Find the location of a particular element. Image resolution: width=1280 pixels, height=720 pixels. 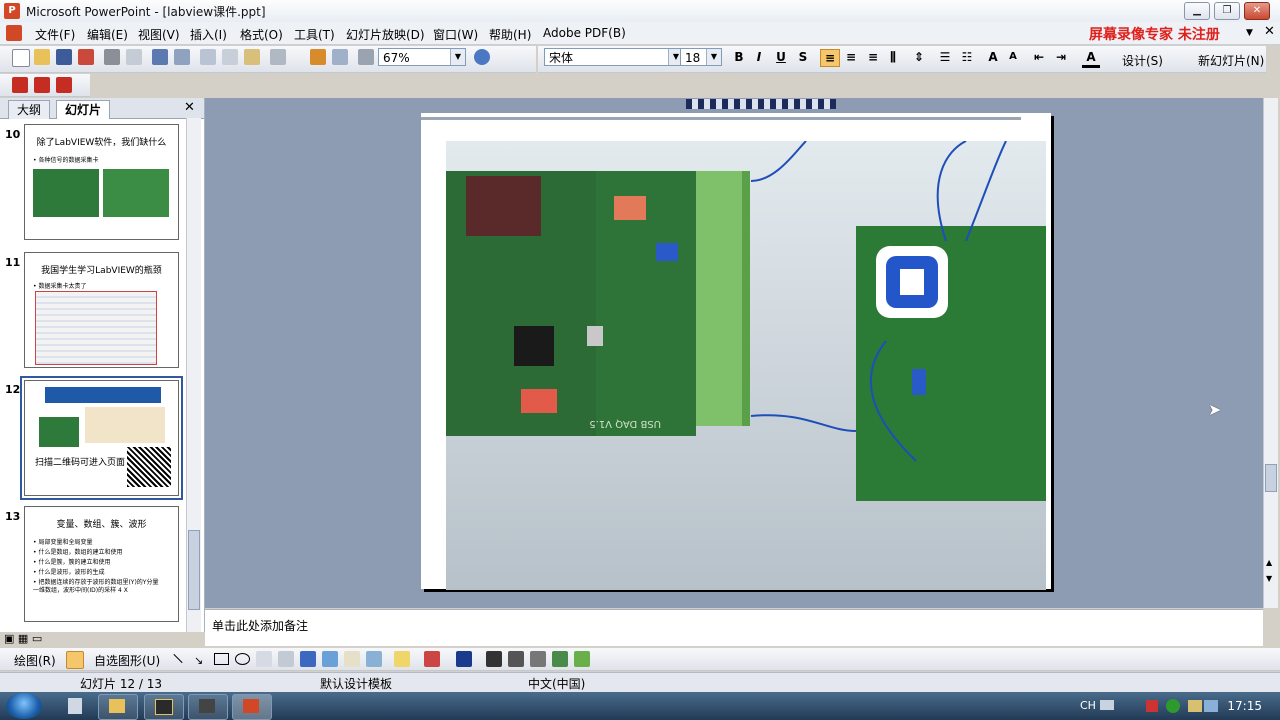

powerpoint-taskbar-button is located at coordinates (252, 707).